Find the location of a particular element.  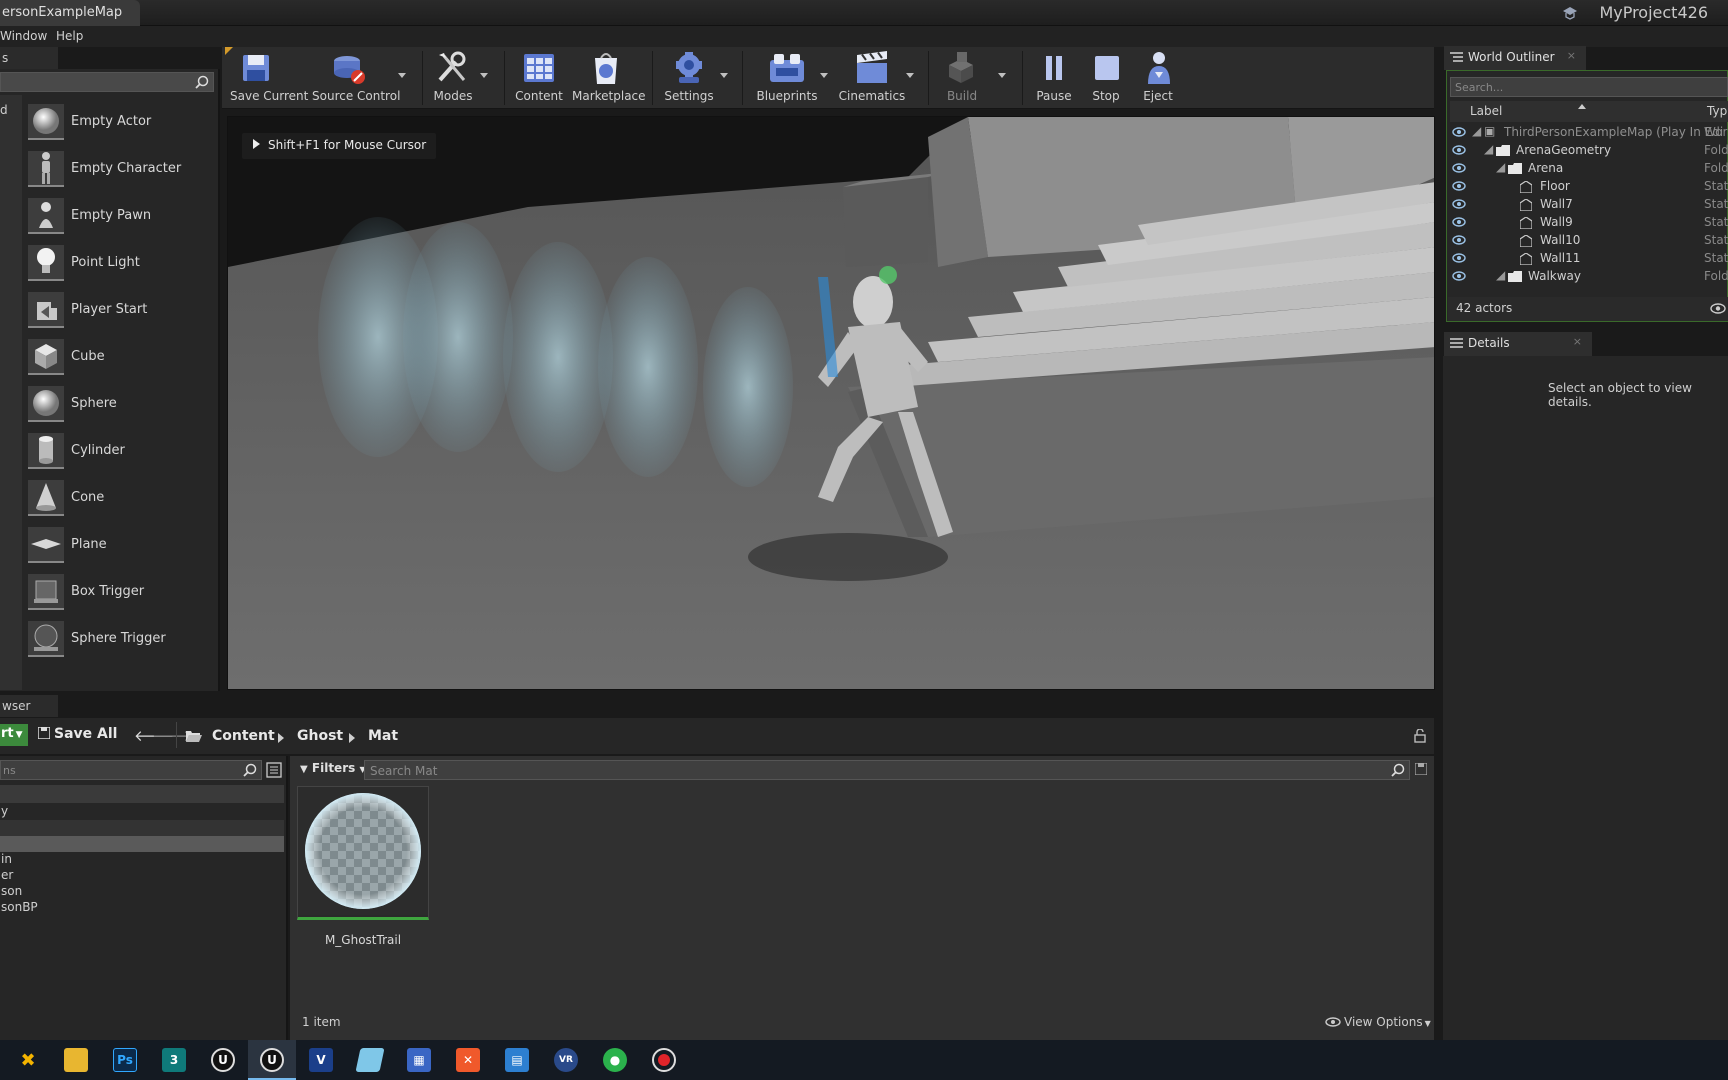

cinematics-button: Cinematics is located at coordinates (872, 78).